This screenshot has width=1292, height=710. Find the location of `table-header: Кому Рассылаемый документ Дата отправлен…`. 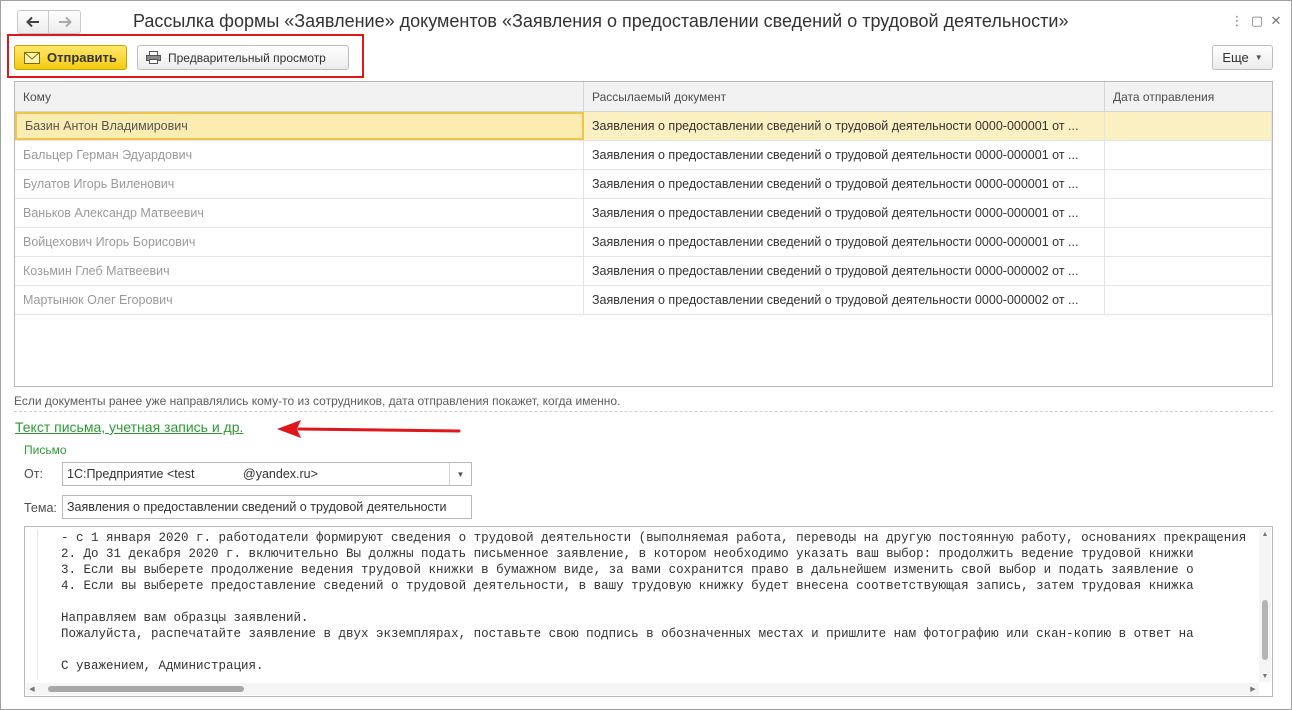

table-header: Кому Рассылаемый документ Дата отправлен… is located at coordinates (643, 97).